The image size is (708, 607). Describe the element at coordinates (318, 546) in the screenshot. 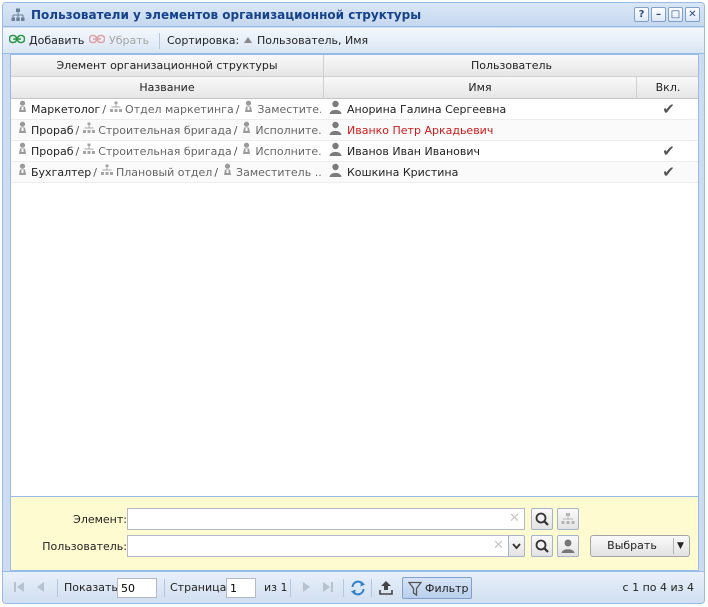

I see `user-filter-input` at that location.